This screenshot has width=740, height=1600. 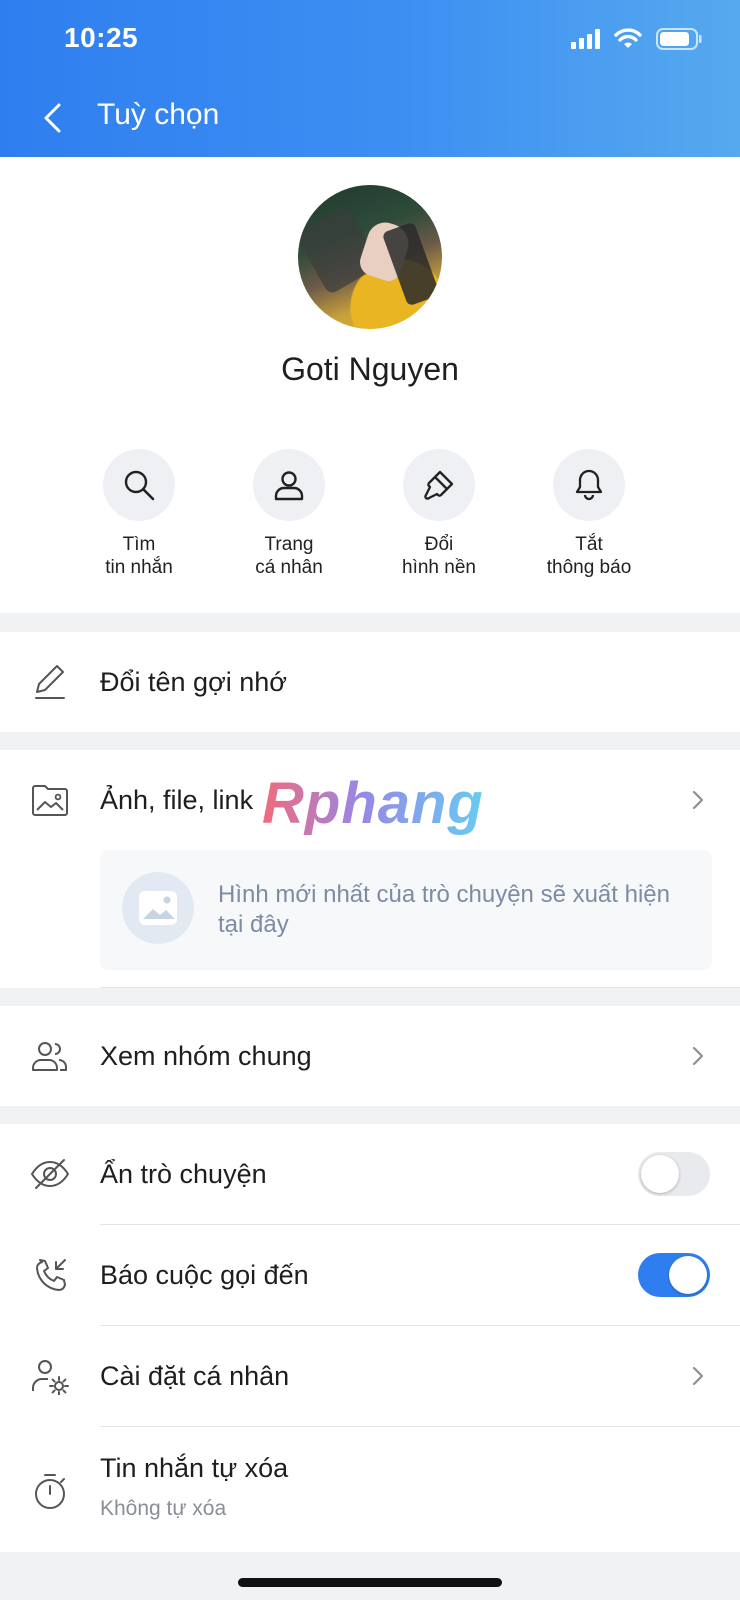 What do you see at coordinates (370, 1174) in the screenshot?
I see `hide-chat-row: Ẩn trò chuyện` at bounding box center [370, 1174].